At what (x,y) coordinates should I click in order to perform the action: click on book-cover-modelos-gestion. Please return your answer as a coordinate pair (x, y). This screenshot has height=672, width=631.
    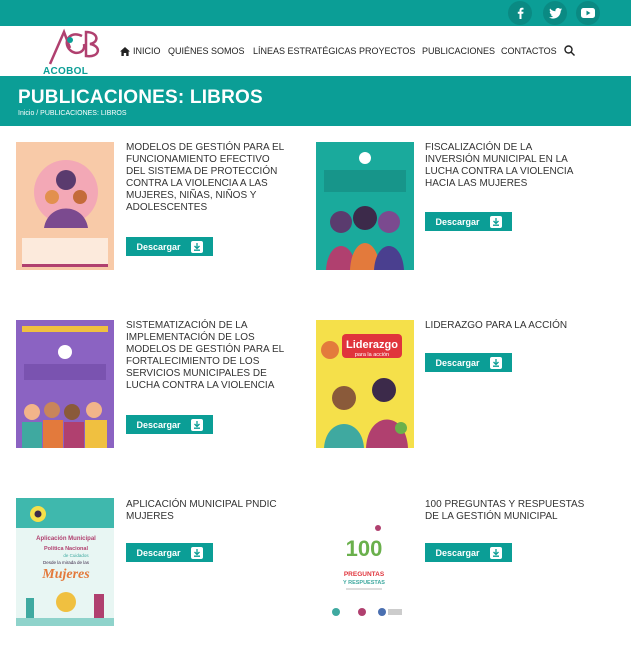
    Looking at the image, I should click on (65, 206).